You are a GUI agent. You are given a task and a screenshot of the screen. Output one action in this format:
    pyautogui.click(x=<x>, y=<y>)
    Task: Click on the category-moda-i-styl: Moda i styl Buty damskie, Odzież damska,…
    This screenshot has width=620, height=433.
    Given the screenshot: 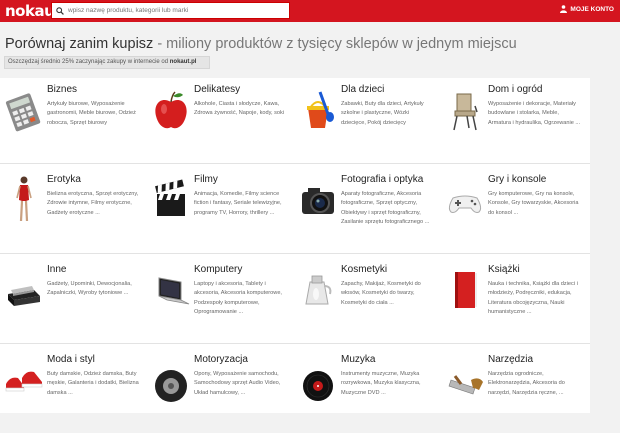 What is the action you would take?
    pyautogui.click(x=72, y=390)
    